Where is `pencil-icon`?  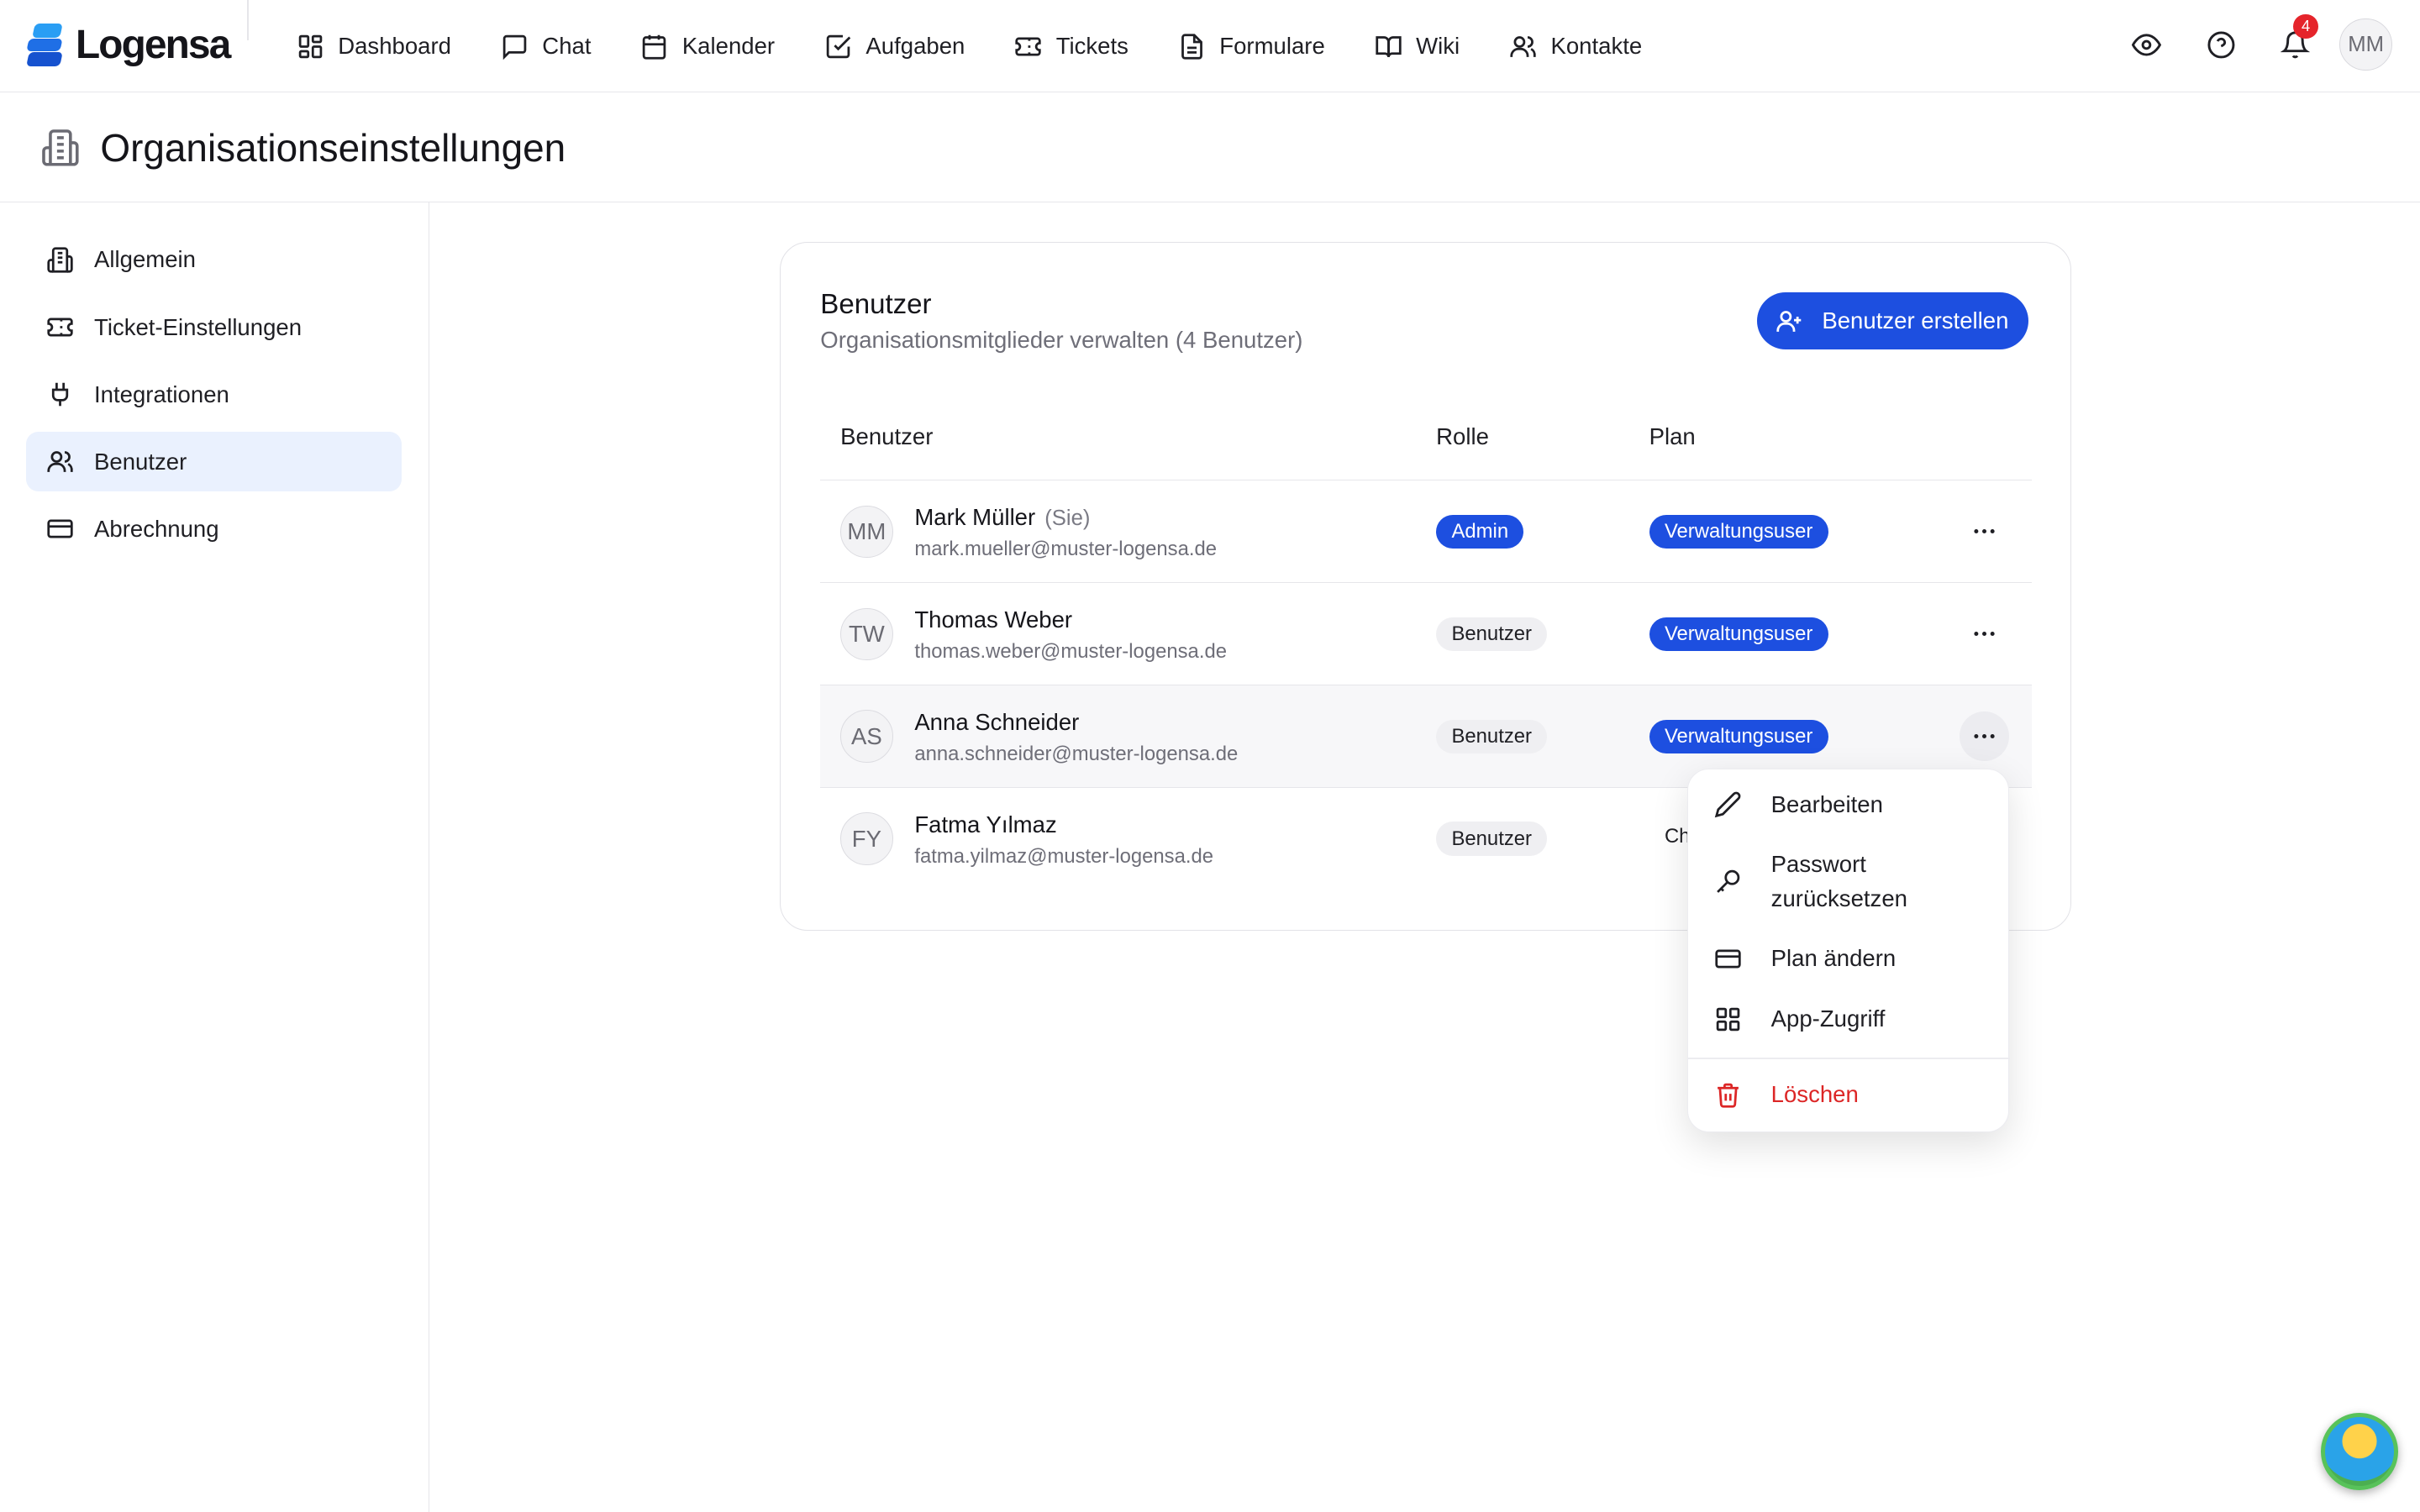
pencil-icon is located at coordinates (1728, 805).